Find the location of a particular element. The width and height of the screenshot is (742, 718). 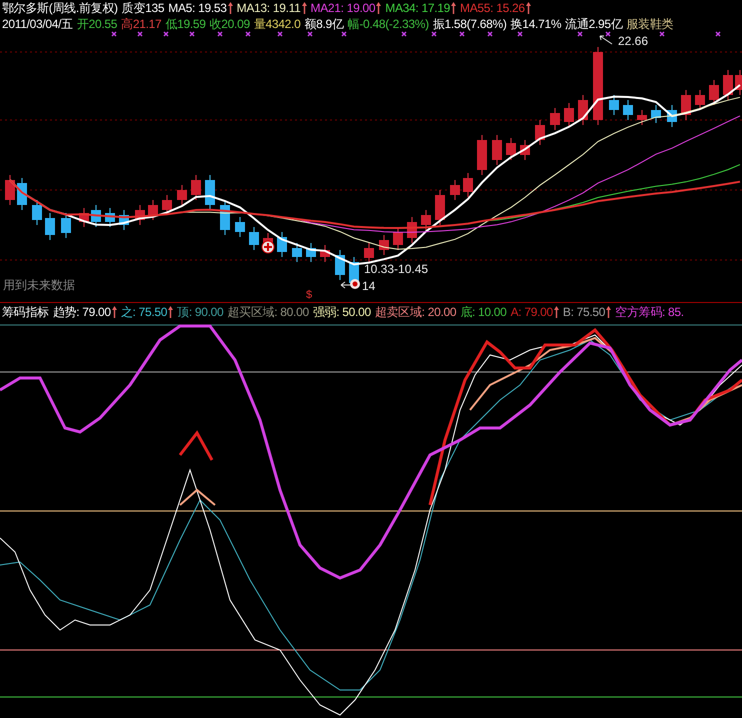

legend-label: MA5: 19.53 is located at coordinates (197, 8).